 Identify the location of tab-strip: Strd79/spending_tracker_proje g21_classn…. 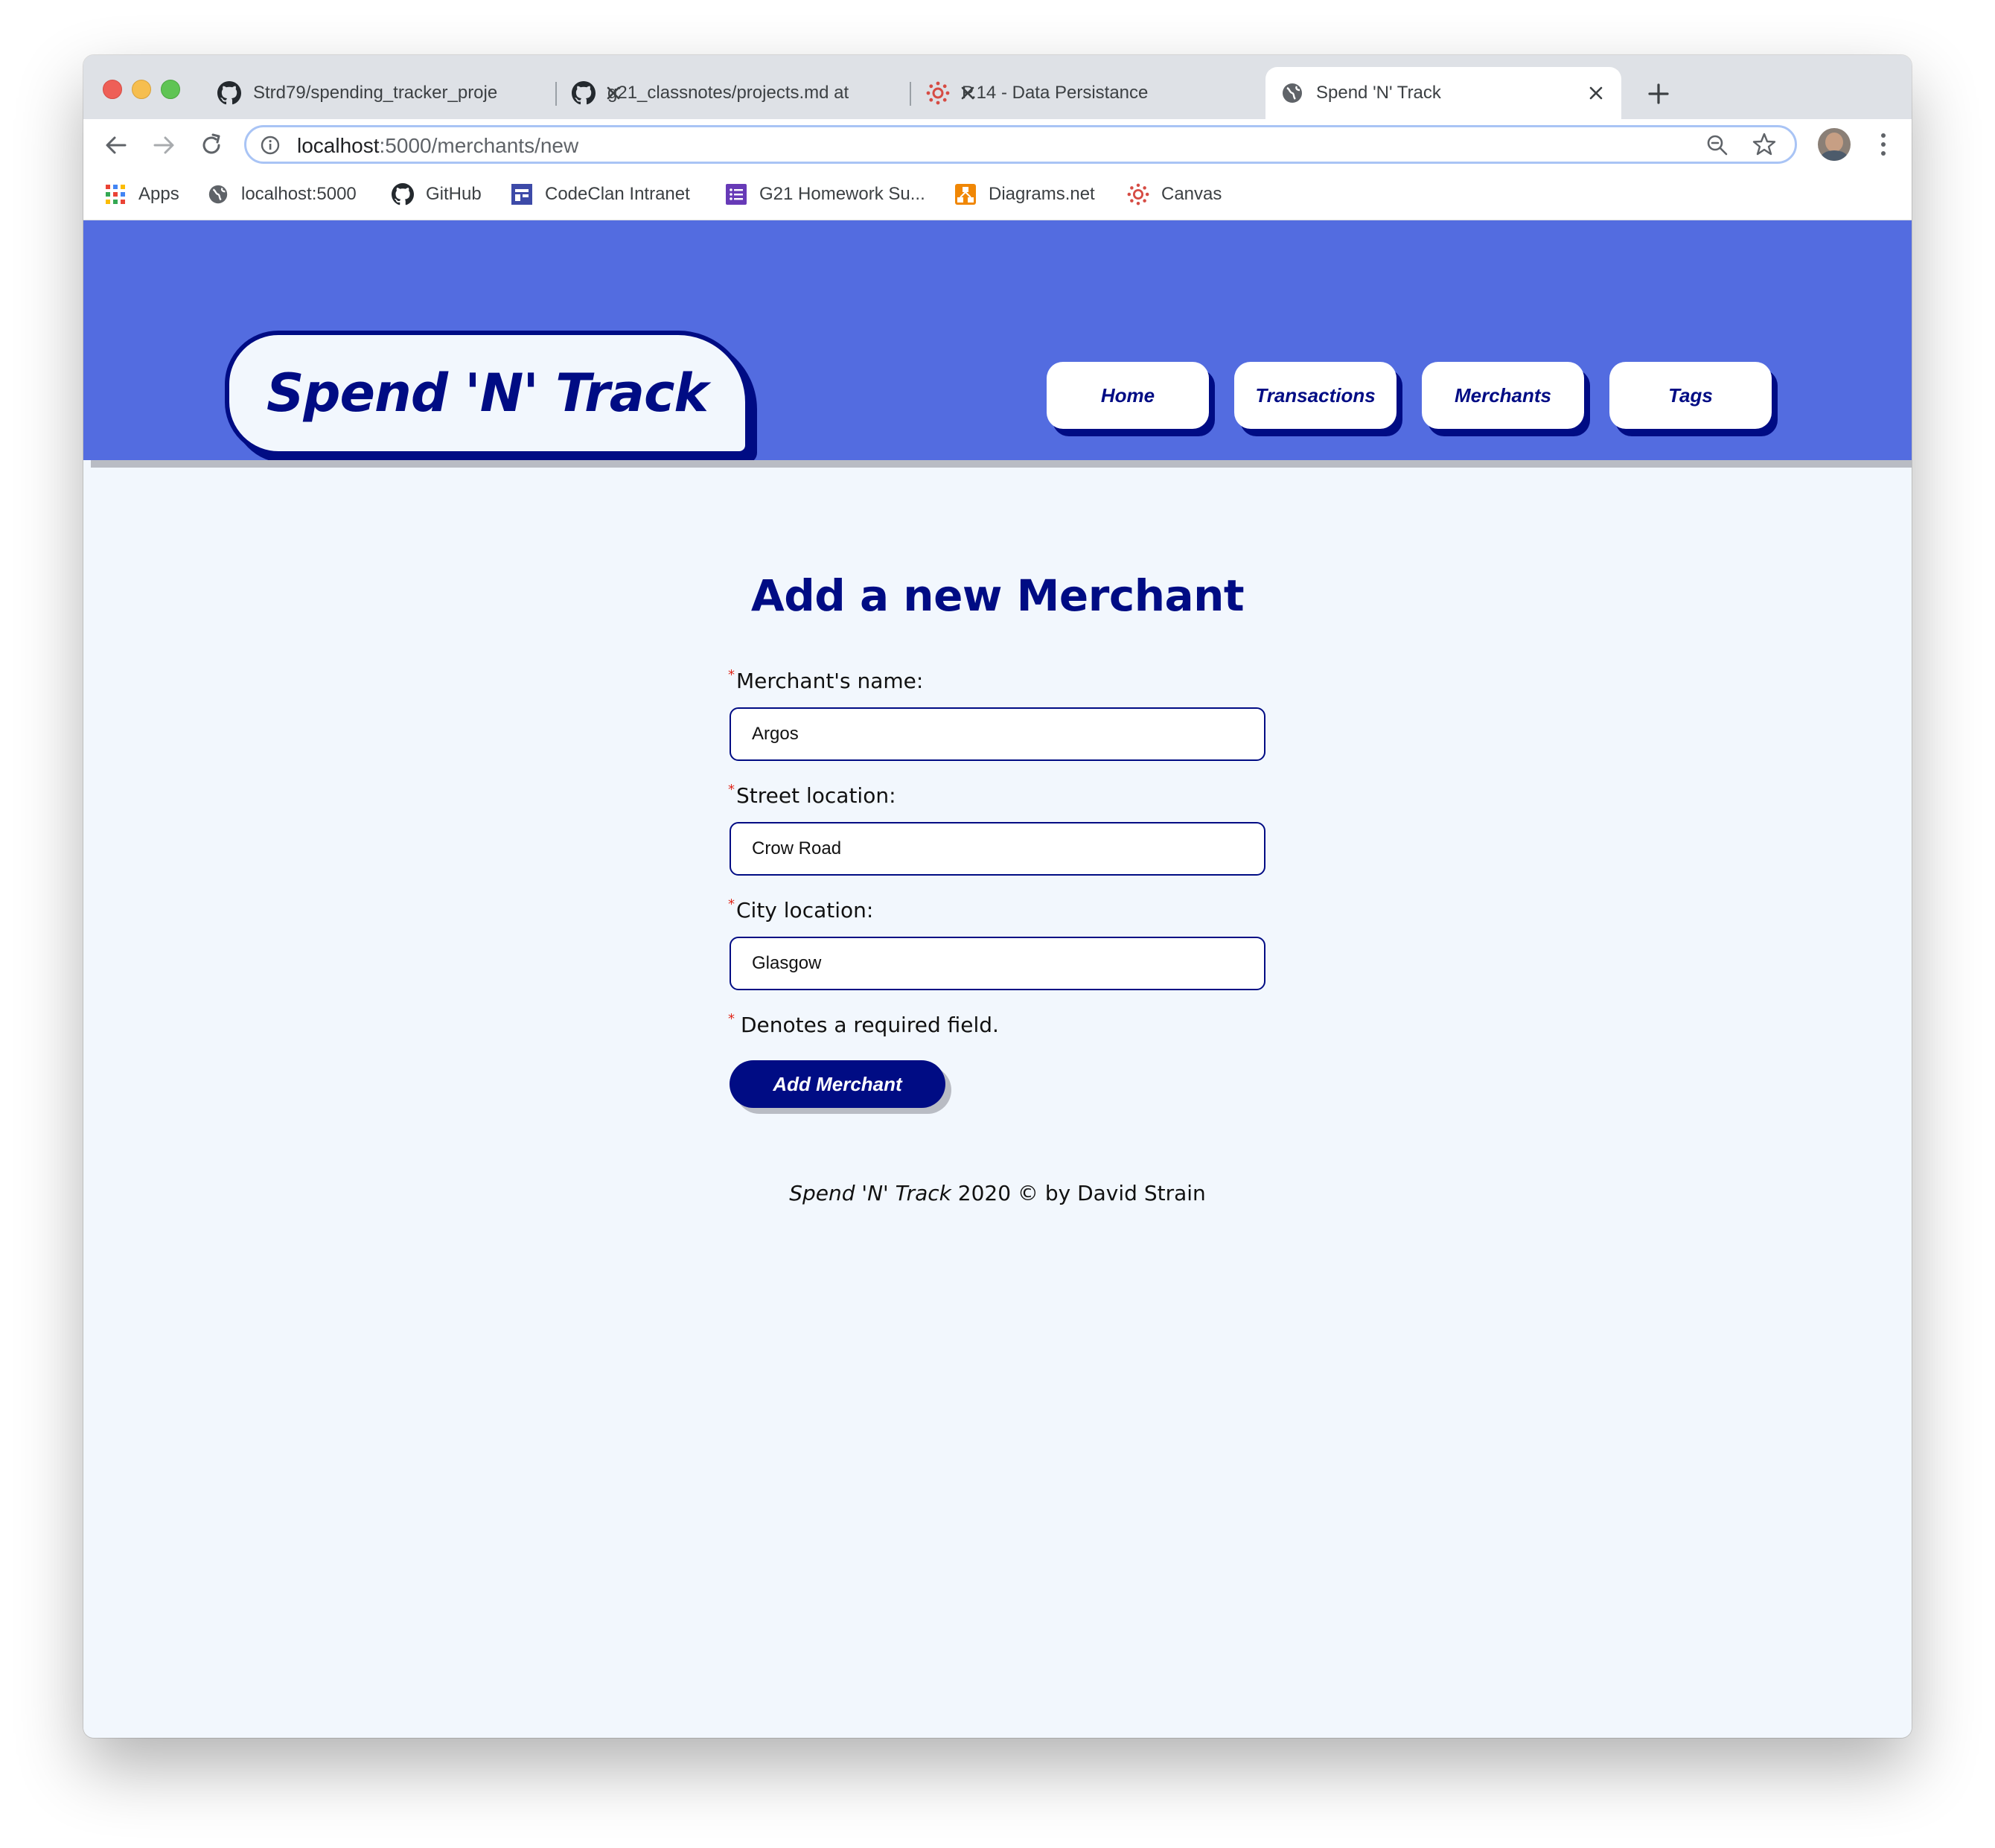
(997, 87).